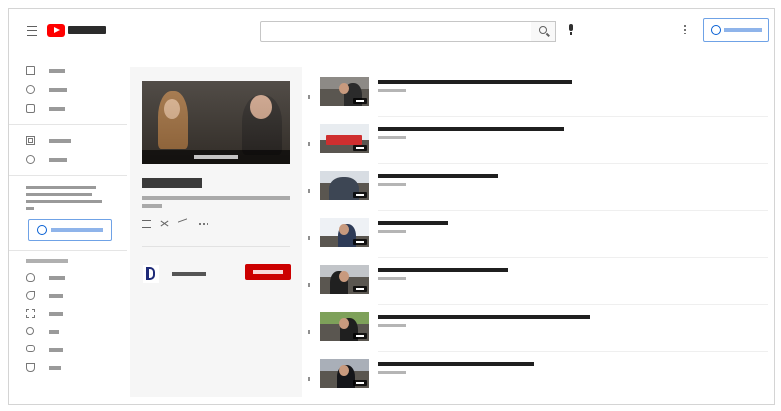 Image resolution: width=781 pixels, height=411 pixels. Describe the element at coordinates (87, 30) in the screenshot. I see `logo-wordmark` at that location.